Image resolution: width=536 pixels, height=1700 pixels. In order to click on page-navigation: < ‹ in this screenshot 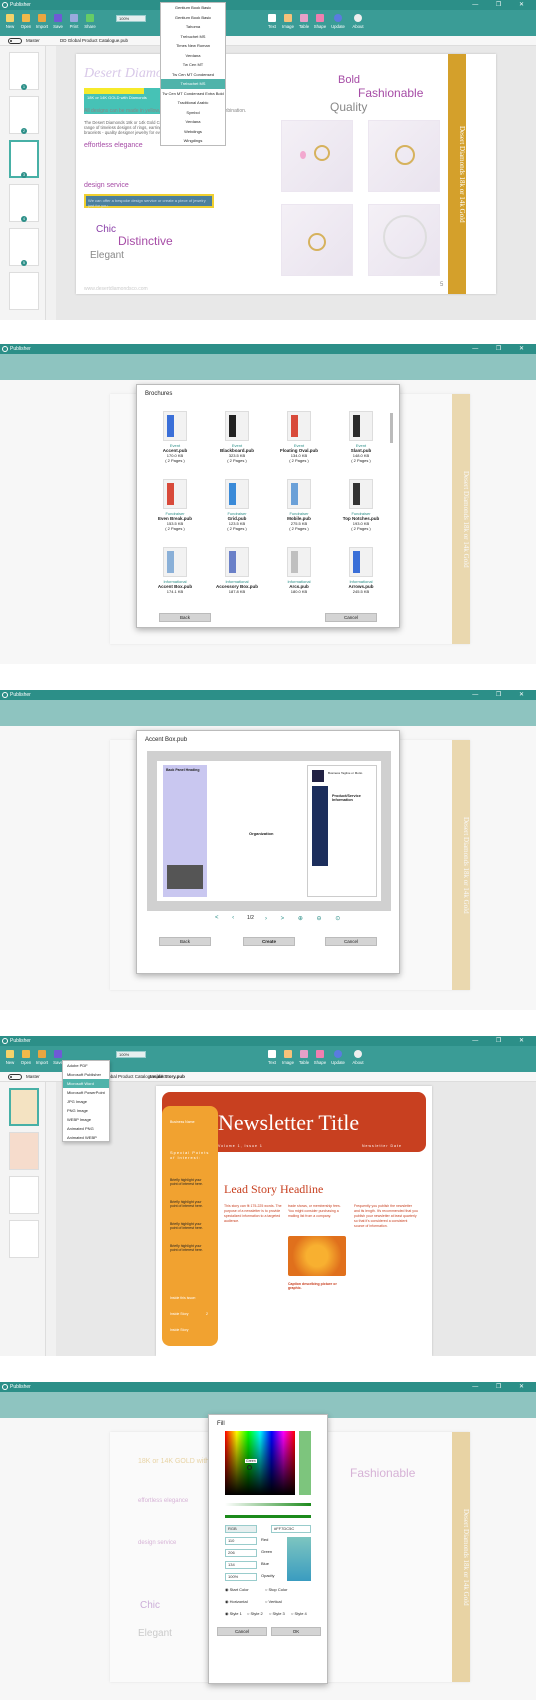, I will do `click(227, 918)`.